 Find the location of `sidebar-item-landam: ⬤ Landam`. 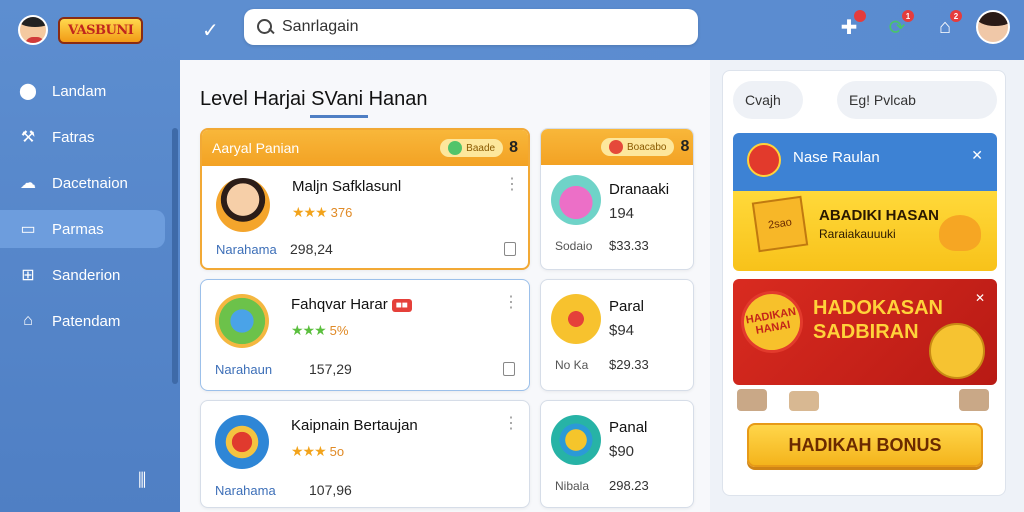

sidebar-item-landam: ⬤ Landam is located at coordinates (82, 91).